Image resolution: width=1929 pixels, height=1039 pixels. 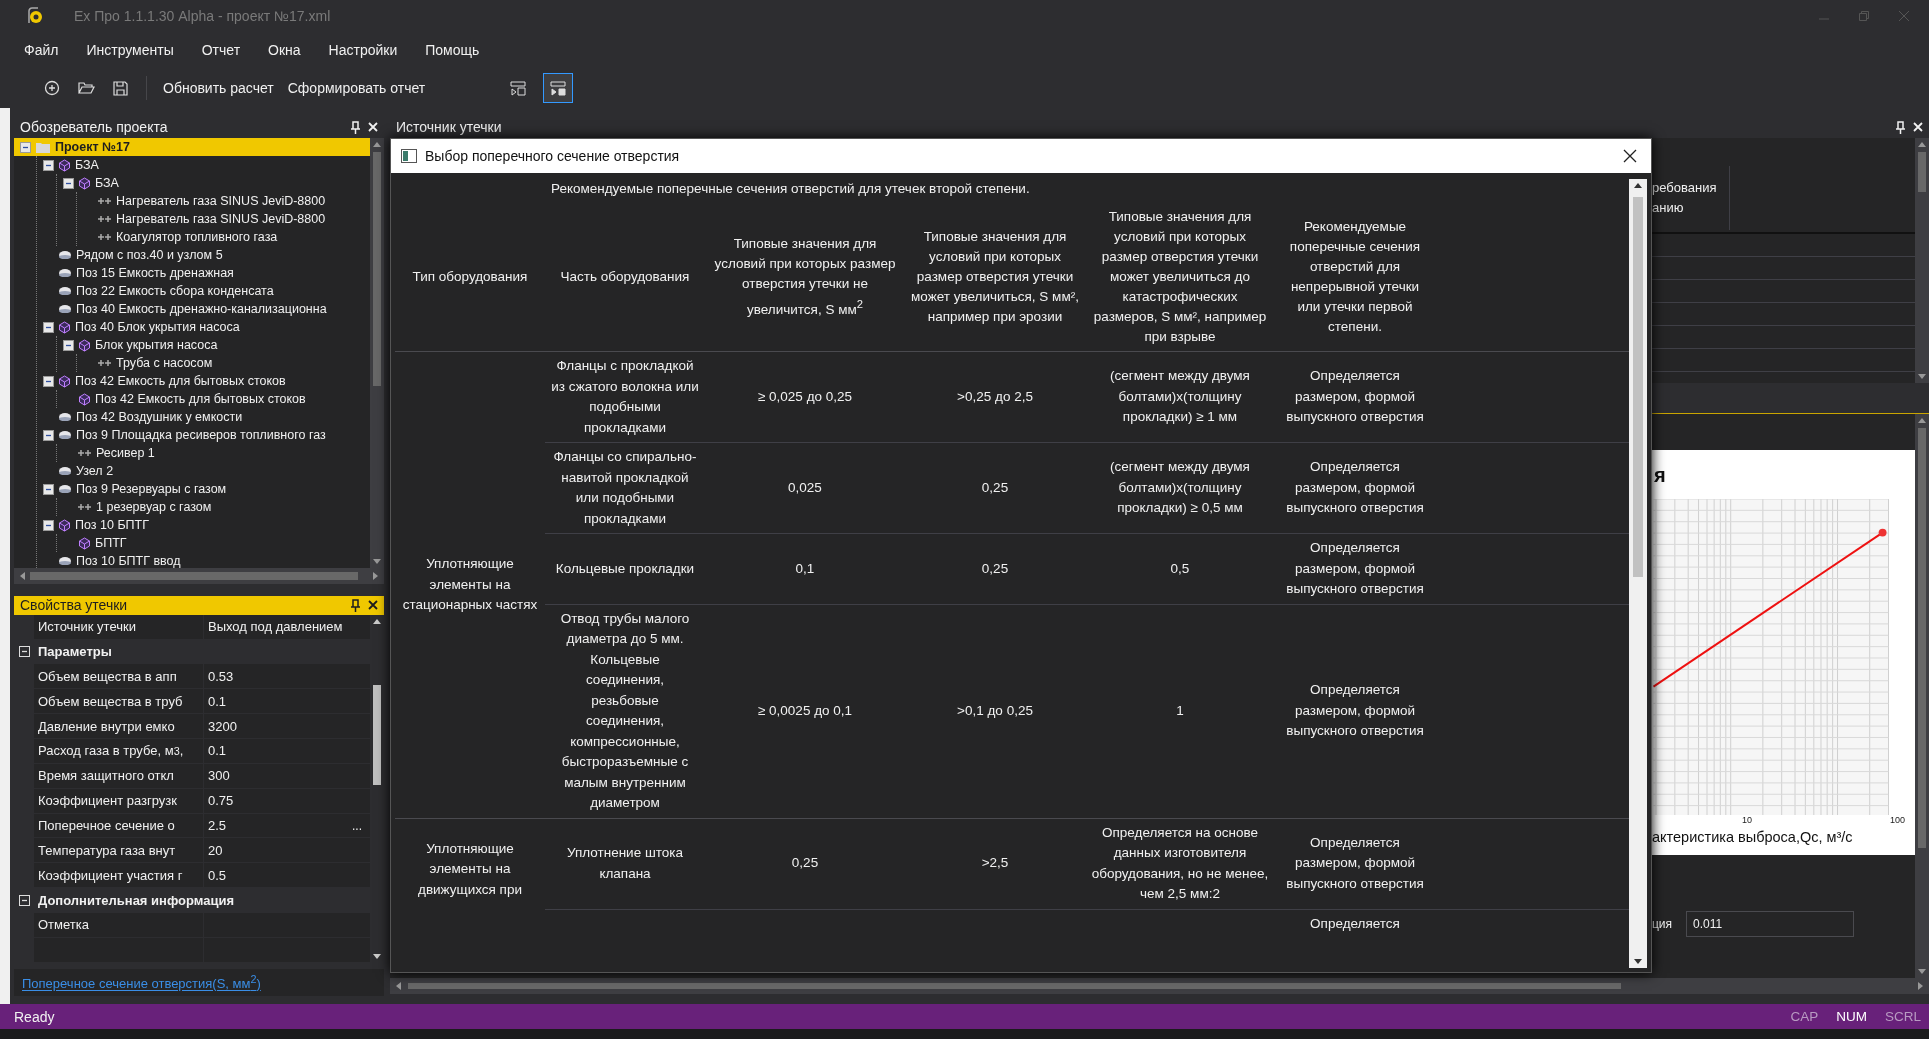 What do you see at coordinates (363, 50) in the screenshot?
I see `menu-item: Настройки` at bounding box center [363, 50].